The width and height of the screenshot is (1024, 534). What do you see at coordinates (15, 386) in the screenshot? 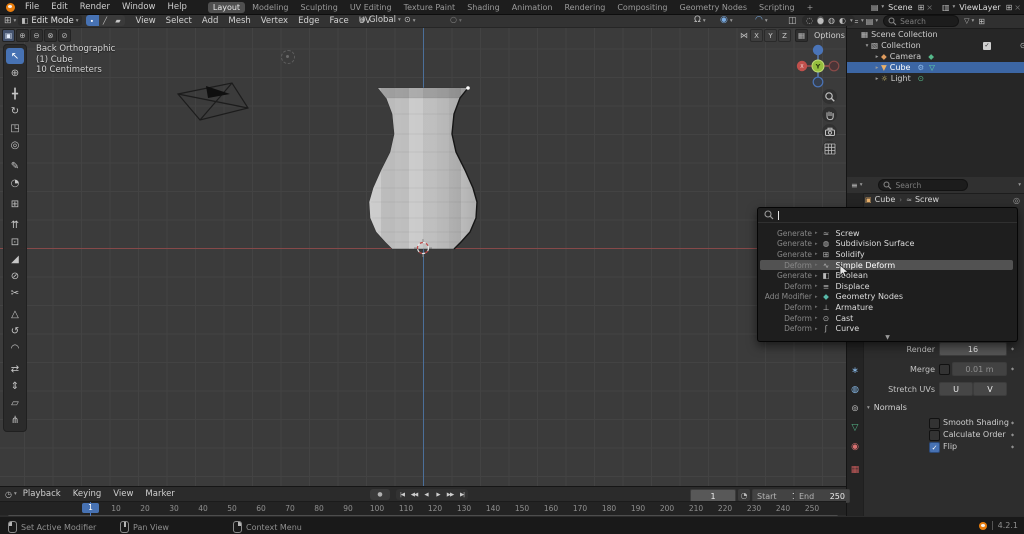
I see `tool-shrink-fatten: ⇕` at bounding box center [15, 386].